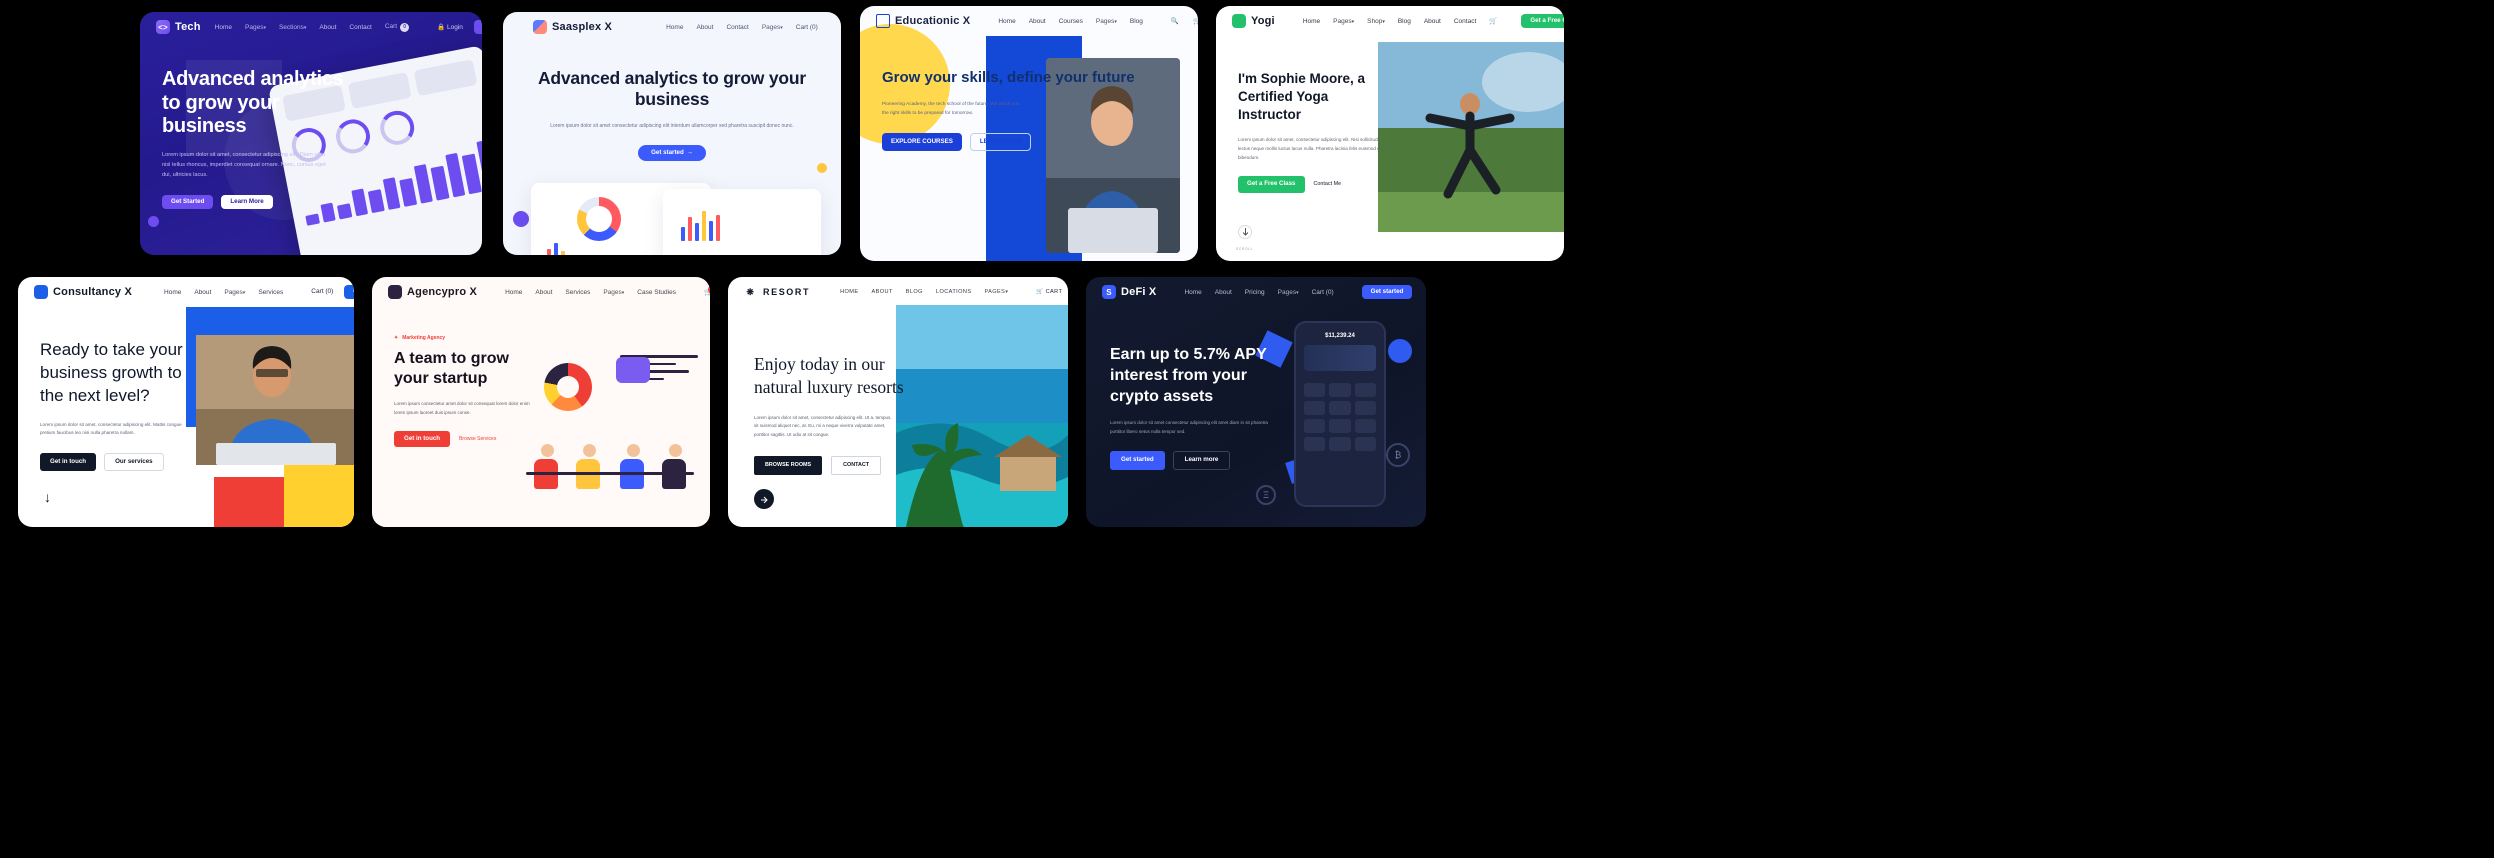 Image resolution: width=2494 pixels, height=858 pixels. I want to click on nav-item-home: HOME, so click(849, 292).